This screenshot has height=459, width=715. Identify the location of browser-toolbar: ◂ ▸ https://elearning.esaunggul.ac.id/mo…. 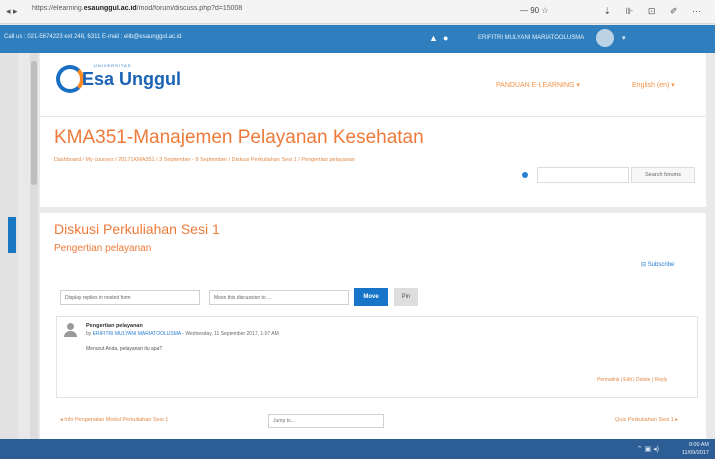
(357, 12).